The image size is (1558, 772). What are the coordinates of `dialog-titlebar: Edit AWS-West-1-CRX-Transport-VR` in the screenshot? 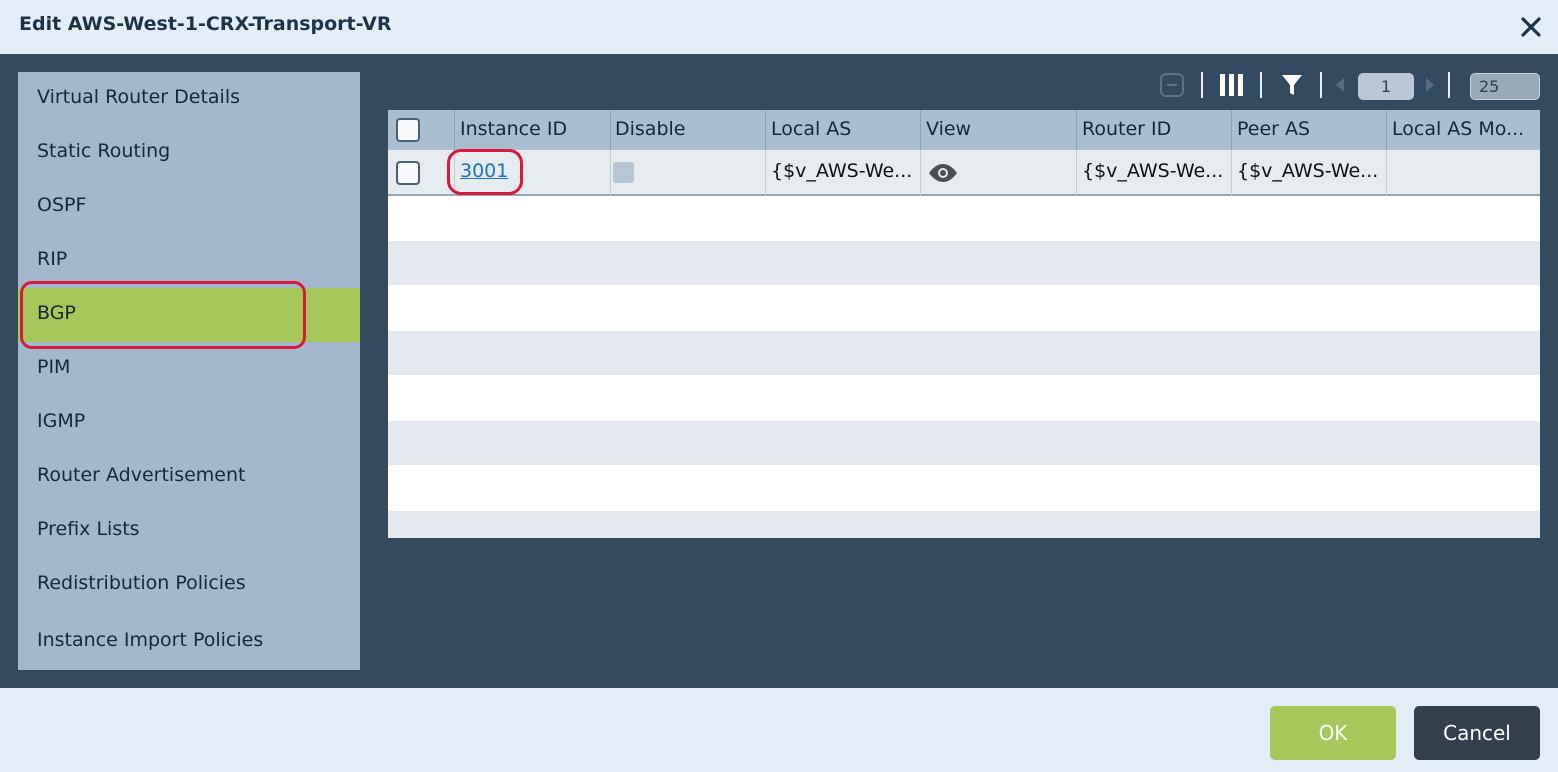 It's located at (779, 27).